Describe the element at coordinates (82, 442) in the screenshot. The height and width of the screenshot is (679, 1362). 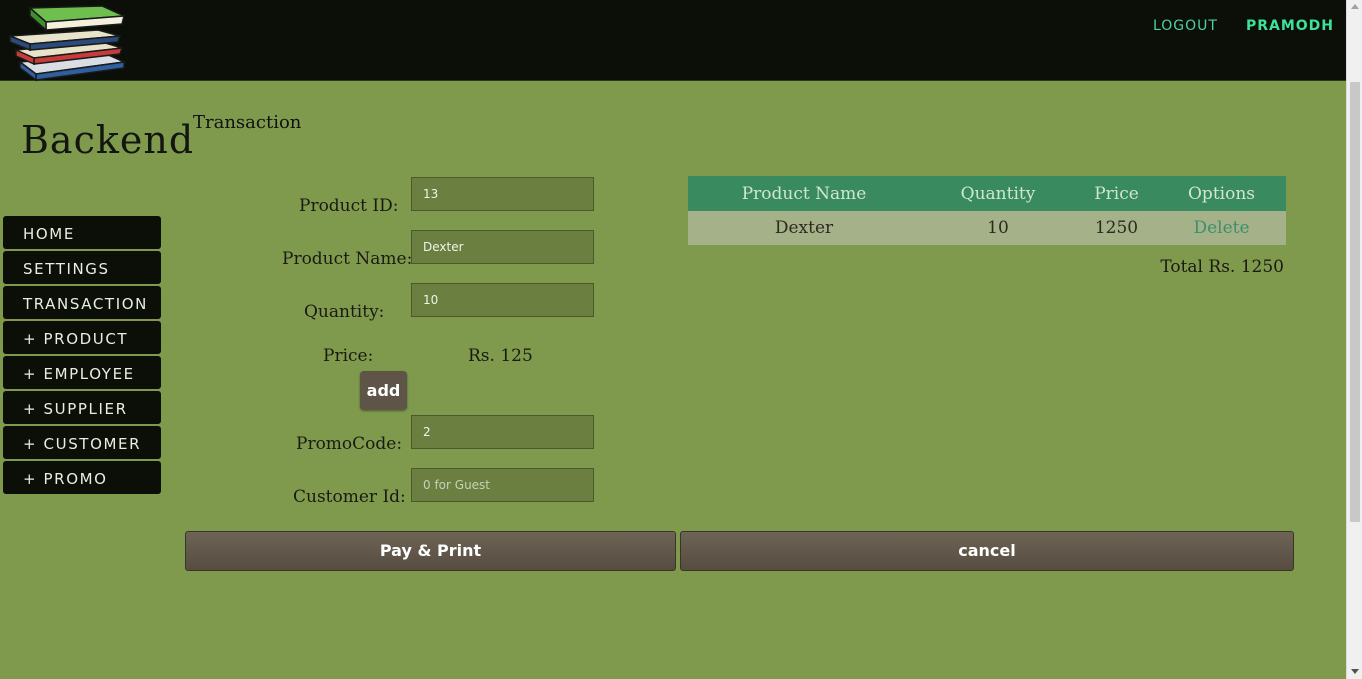
I see `sidebar-item-customer: + CUSTOMER` at that location.